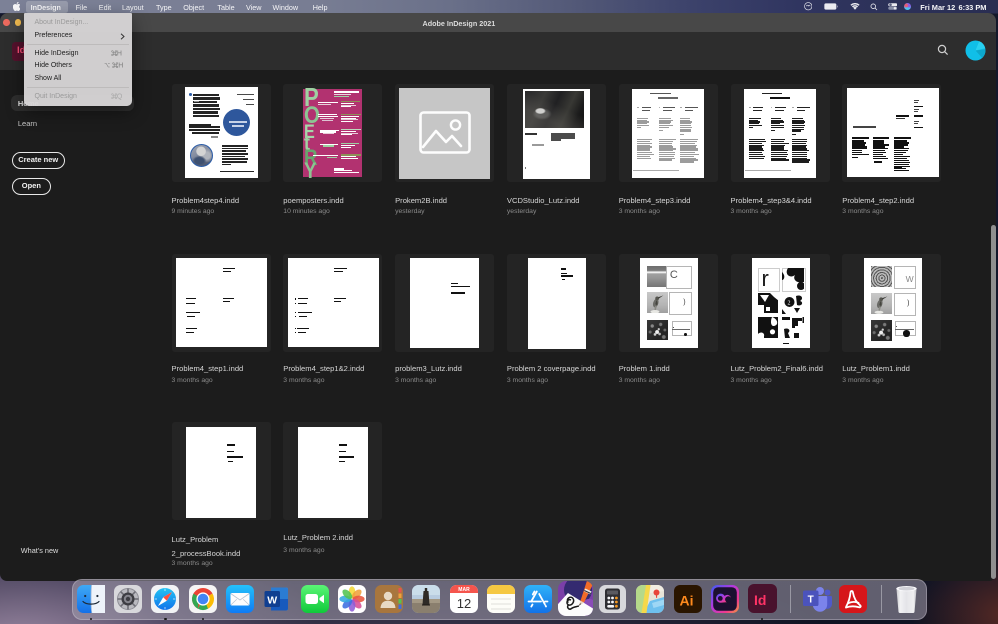  What do you see at coordinates (463, 603) in the screenshot?
I see `svg-text: 12` at bounding box center [463, 603].